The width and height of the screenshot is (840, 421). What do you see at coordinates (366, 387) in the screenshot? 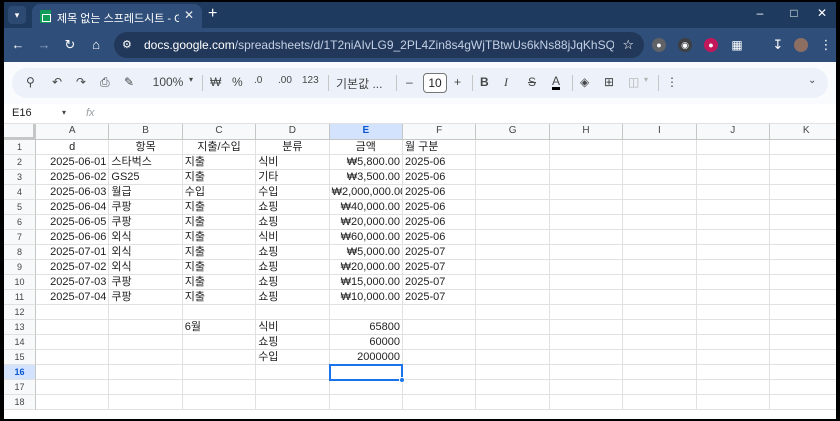
I see `cell-e17` at bounding box center [366, 387].